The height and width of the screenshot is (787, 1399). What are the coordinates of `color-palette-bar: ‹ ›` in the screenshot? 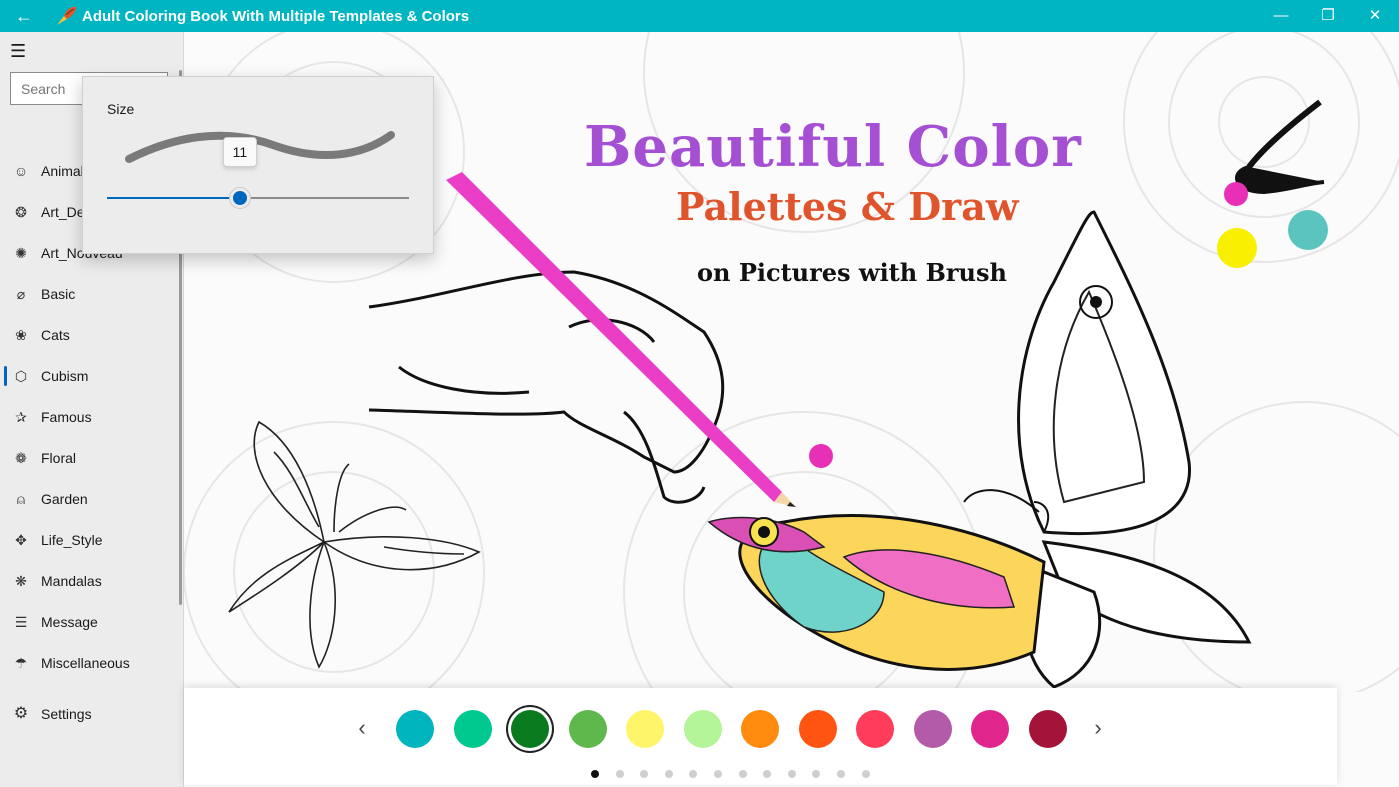 It's located at (760, 736).